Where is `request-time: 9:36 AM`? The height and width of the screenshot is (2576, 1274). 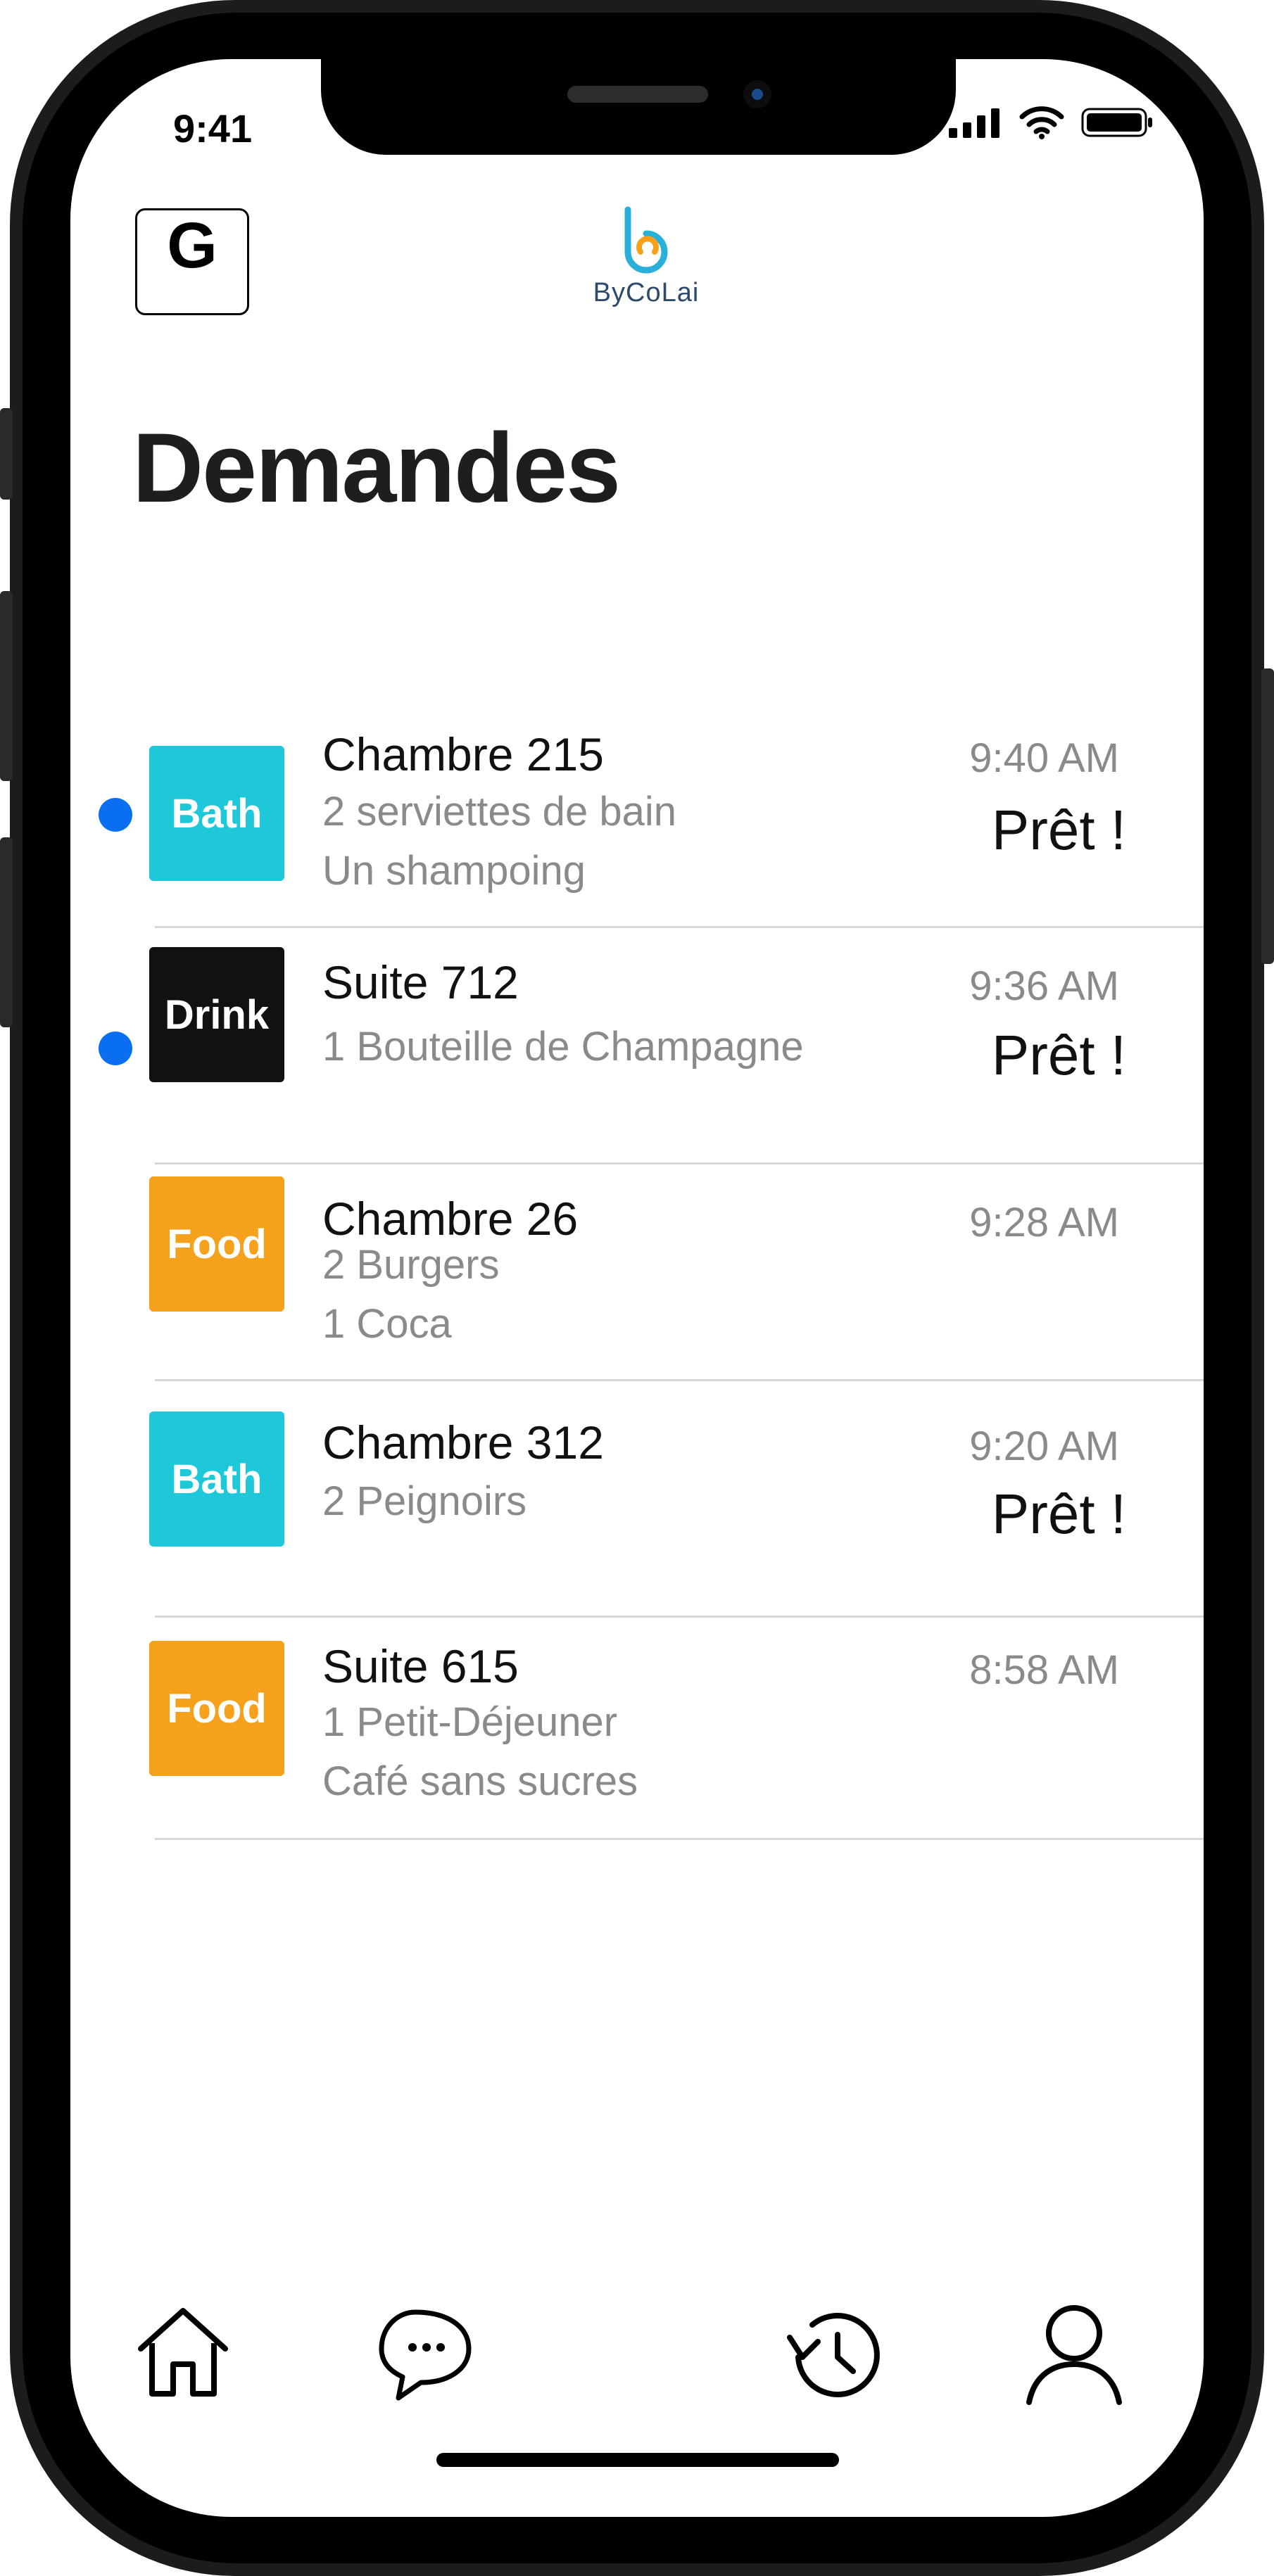 request-time: 9:36 AM is located at coordinates (1044, 986).